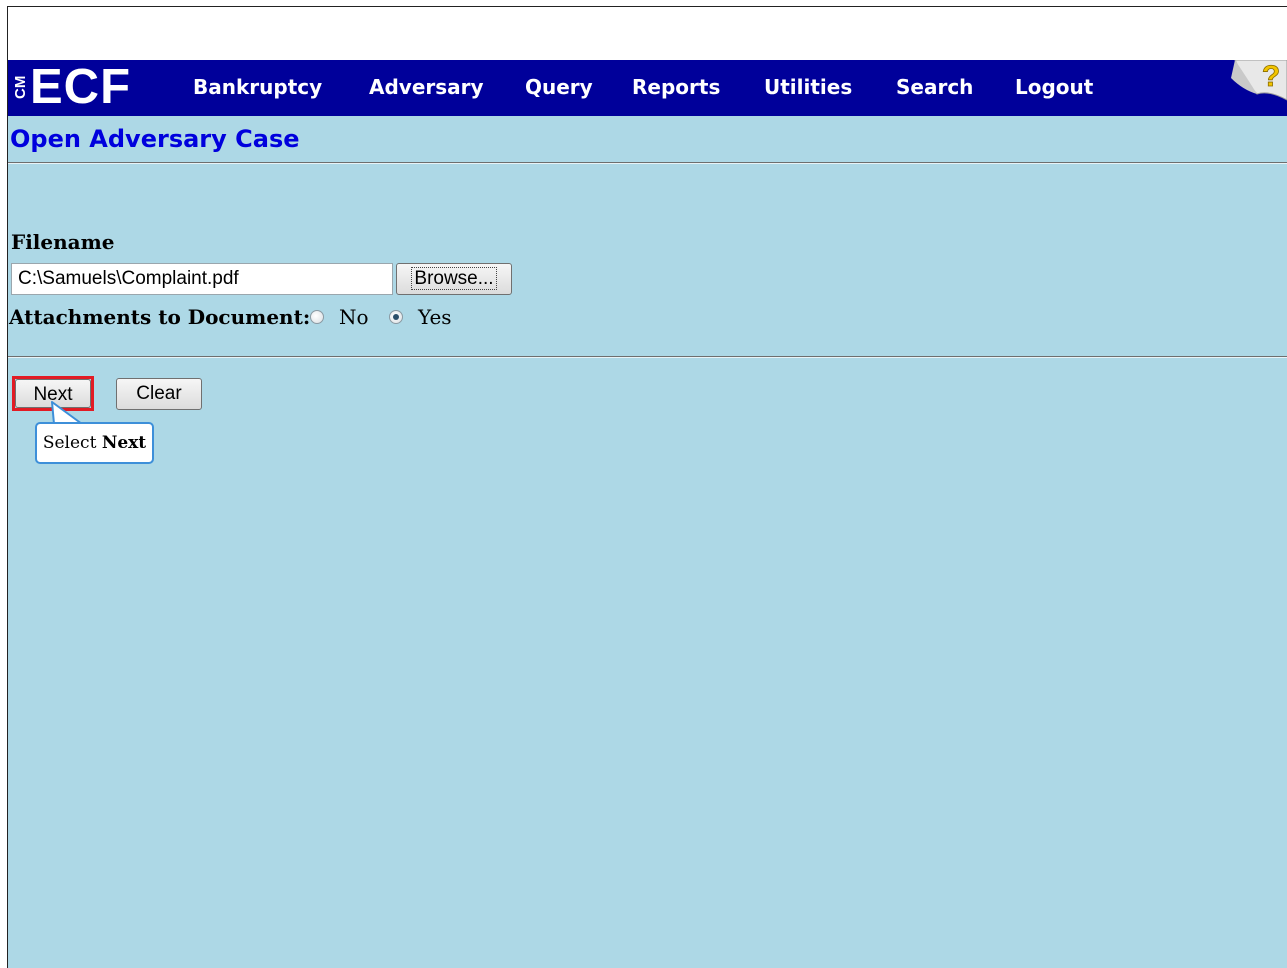 This screenshot has width=1287, height=968. What do you see at coordinates (354, 317) in the screenshot?
I see `attachments-no-label: No` at bounding box center [354, 317].